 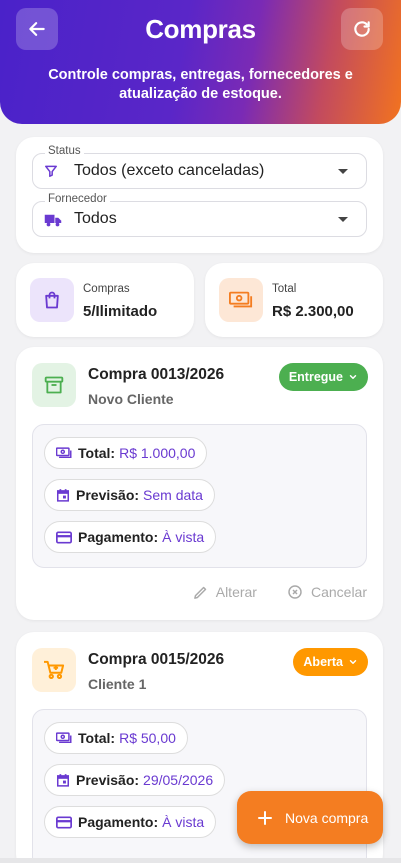 I want to click on truck-icon, so click(x=53, y=220).